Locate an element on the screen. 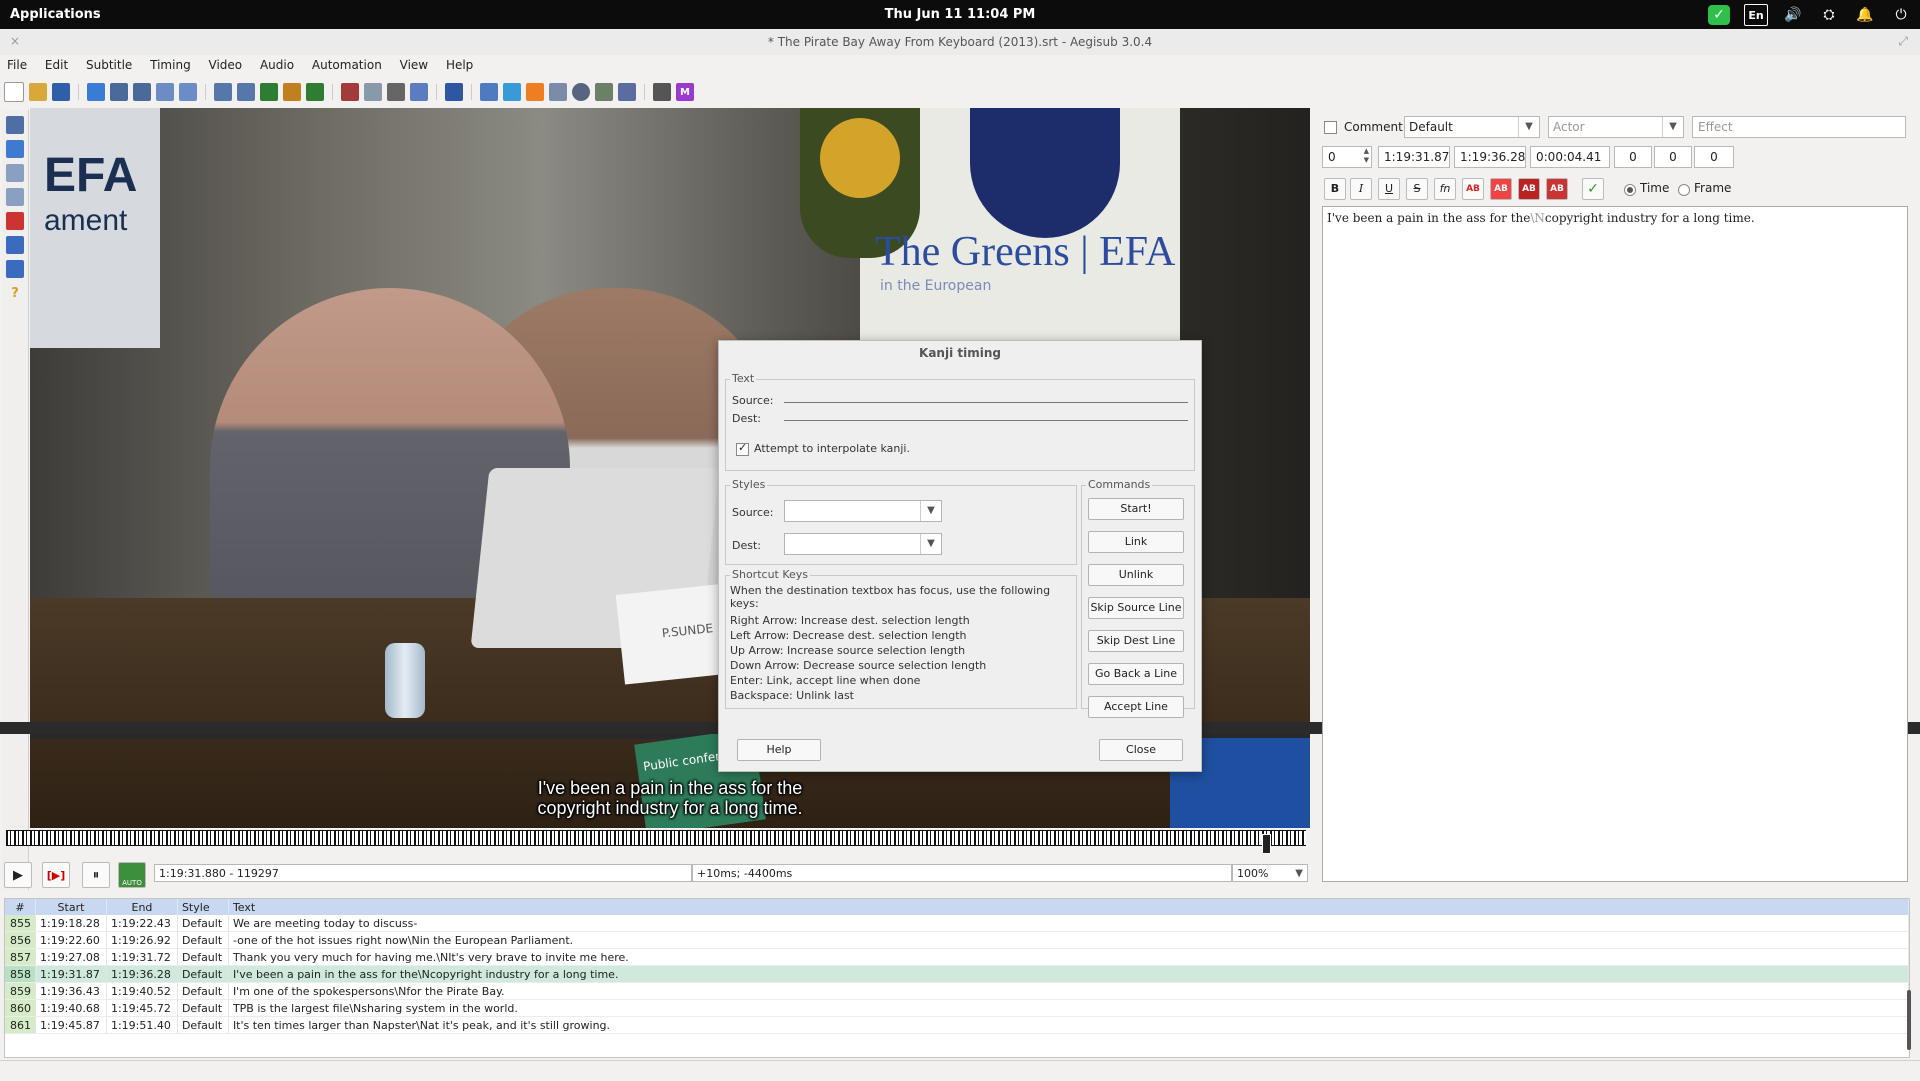  underline-button: U is located at coordinates (1389, 189).